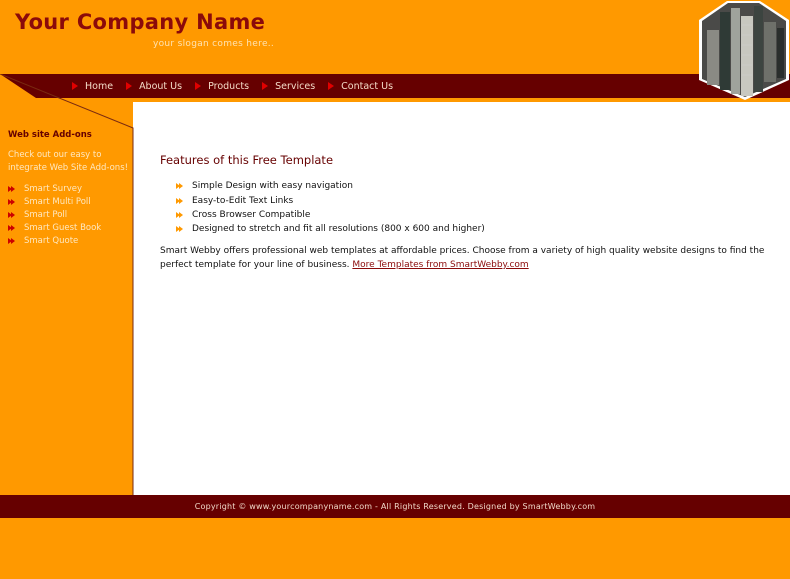 This screenshot has height=579, width=790. Describe the element at coordinates (50, 135) in the screenshot. I see `sidebar-title: Web site Add-ons` at that location.